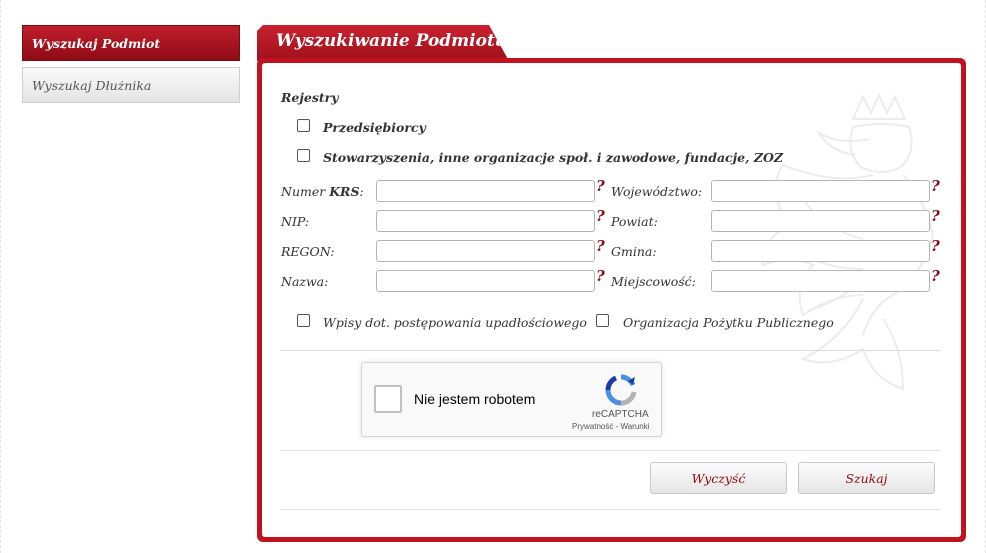 This screenshot has width=986, height=553. What do you see at coordinates (935, 276) in the screenshot?
I see `miejscowosc-help-icon: ?` at bounding box center [935, 276].